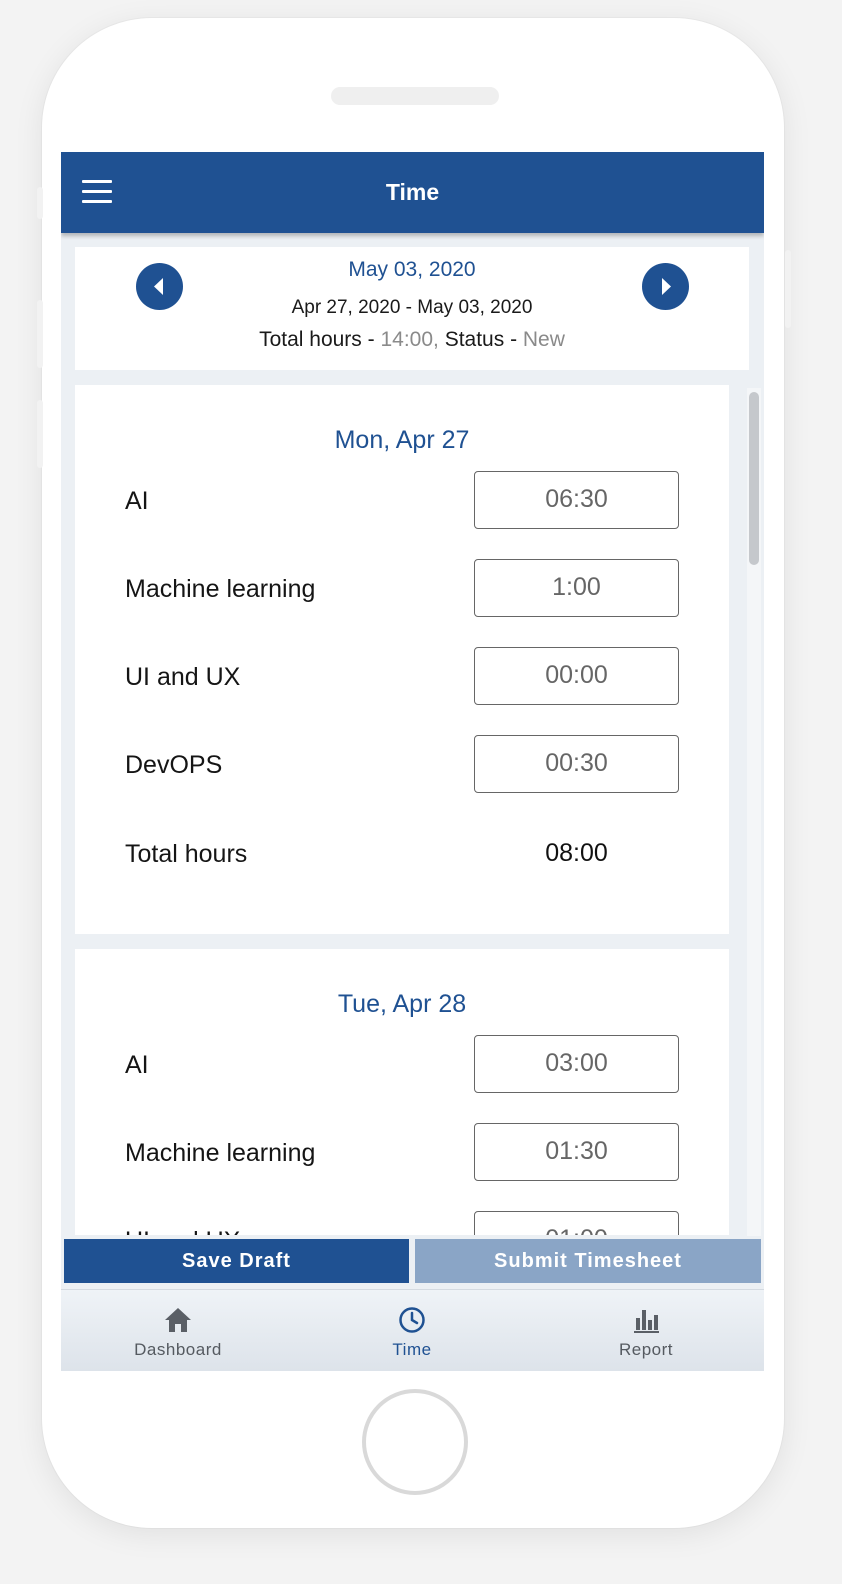  Describe the element at coordinates (576, 1223) in the screenshot. I see `hours-input: 01:00` at that location.